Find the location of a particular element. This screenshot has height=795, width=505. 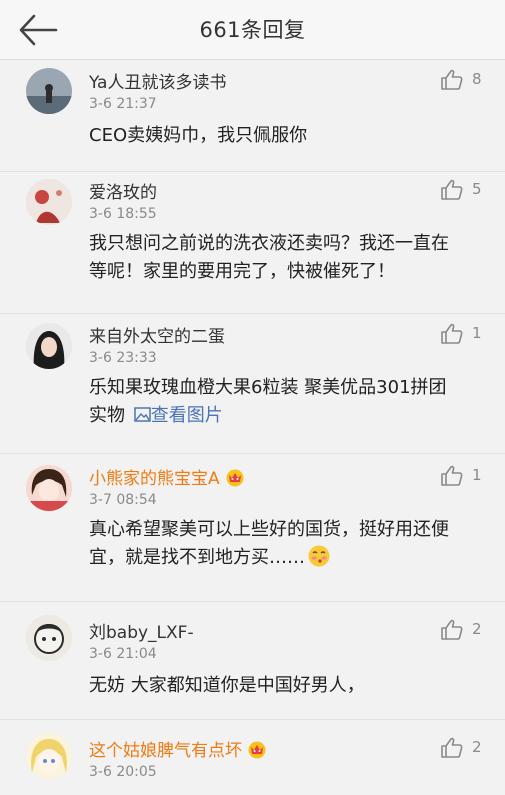

comment-item: Ya人丑就该多读书 3-6 21:37 CEO卖姨妈巾，我只佩服你 8 is located at coordinates (252, 116).